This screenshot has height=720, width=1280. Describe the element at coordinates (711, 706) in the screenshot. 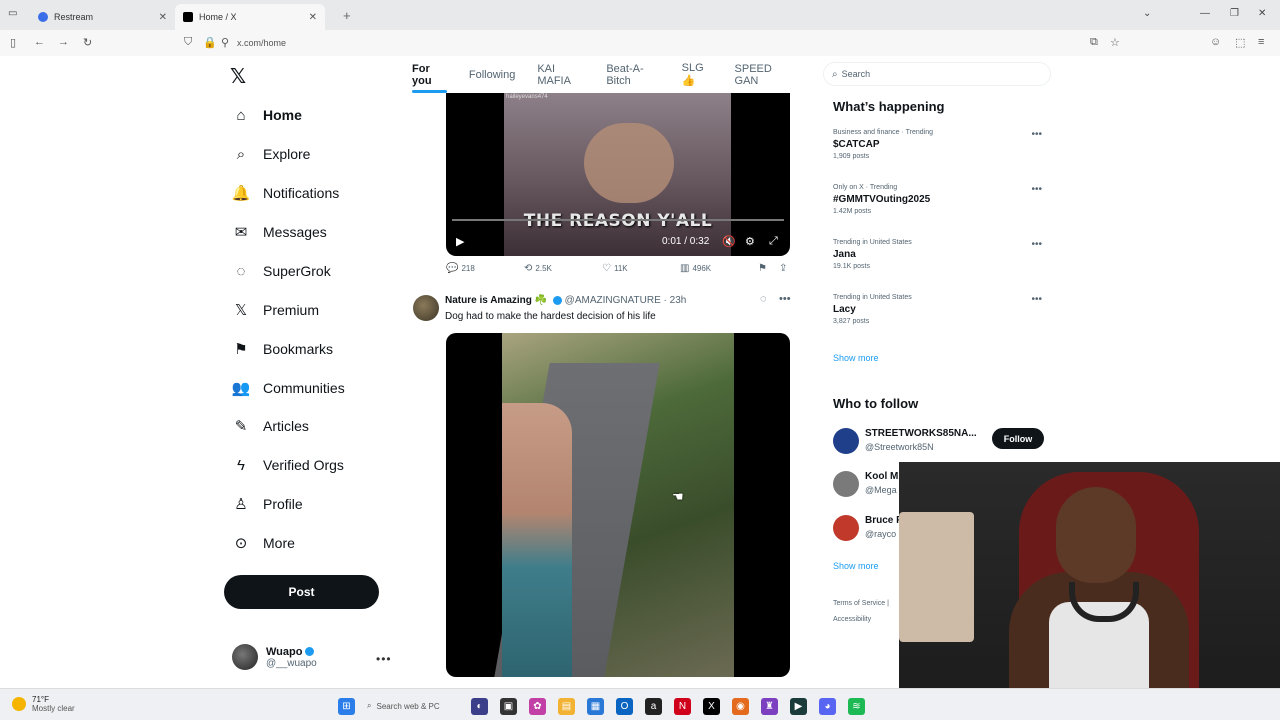

I see `x-app-icon: X` at that location.